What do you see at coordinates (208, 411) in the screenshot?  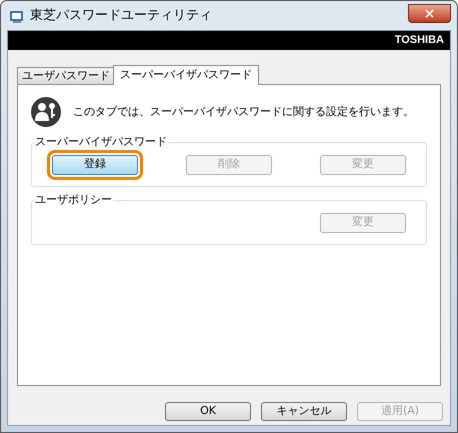 I see `button: OK` at bounding box center [208, 411].